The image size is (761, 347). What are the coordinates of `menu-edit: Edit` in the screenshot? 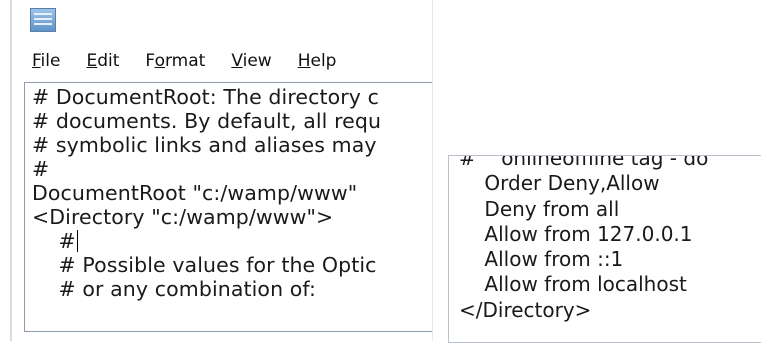 It's located at (102, 61).